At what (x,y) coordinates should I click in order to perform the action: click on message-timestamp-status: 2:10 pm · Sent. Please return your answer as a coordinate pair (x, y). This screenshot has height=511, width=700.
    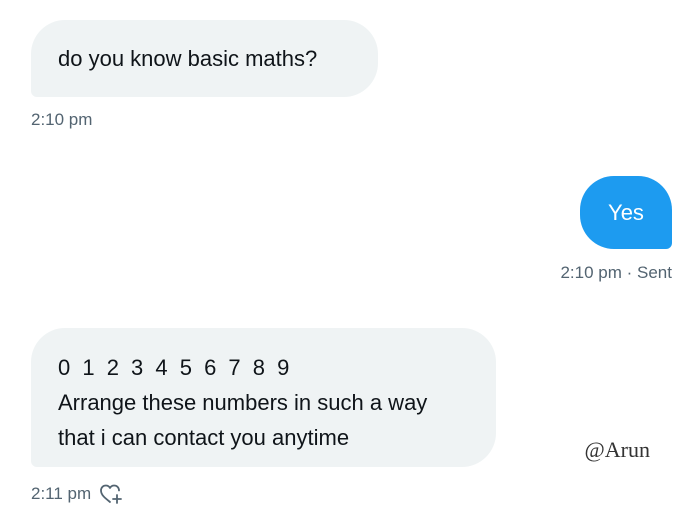
    Looking at the image, I should click on (616, 273).